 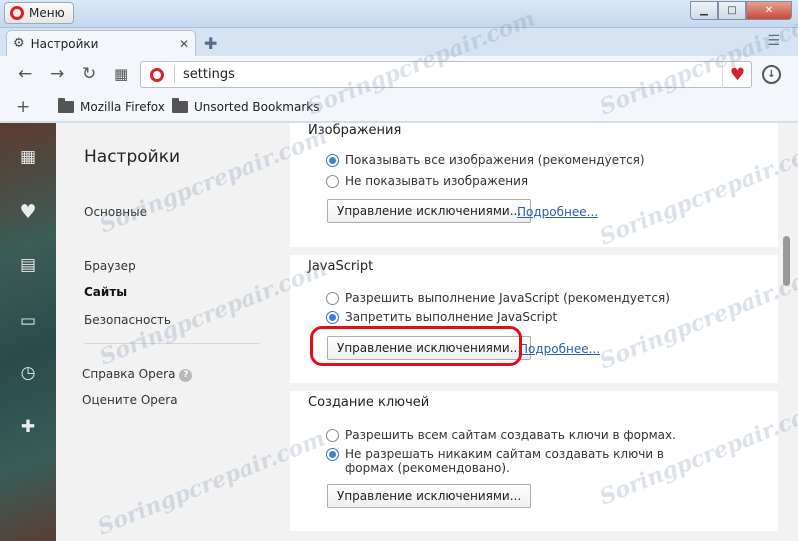 What do you see at coordinates (737, 74) in the screenshot?
I see `bookmark-heart-icon: ♥` at bounding box center [737, 74].